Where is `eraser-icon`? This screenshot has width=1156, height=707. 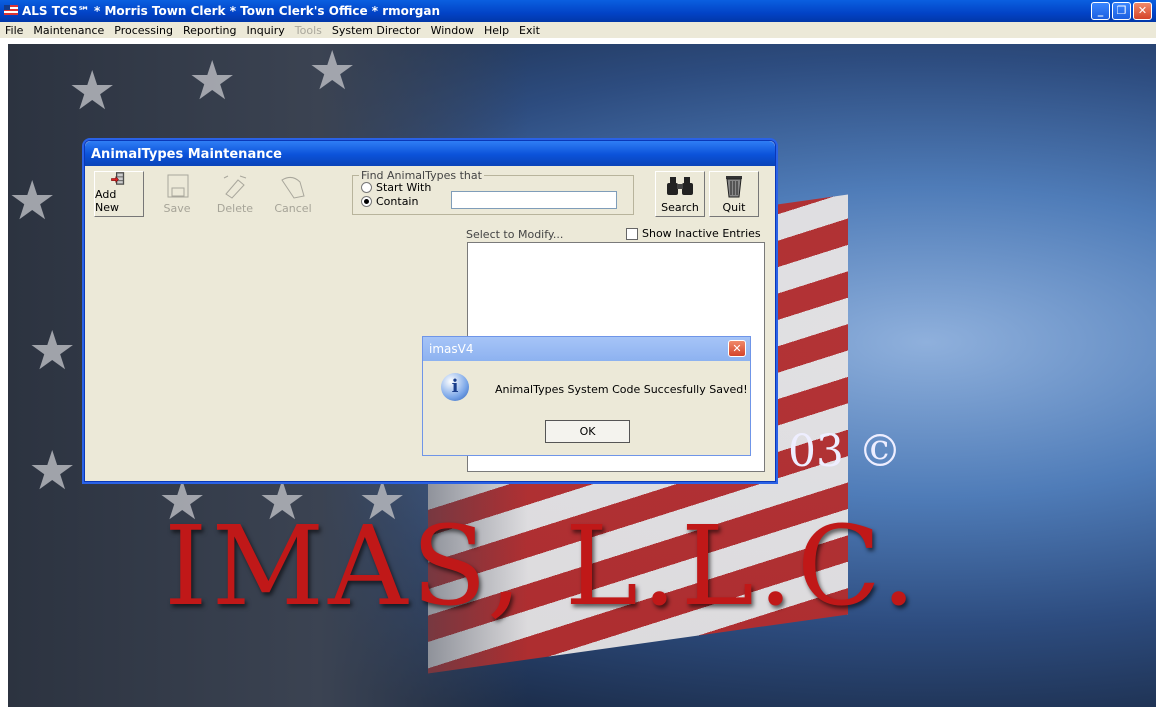
eraser-icon is located at coordinates (235, 187).